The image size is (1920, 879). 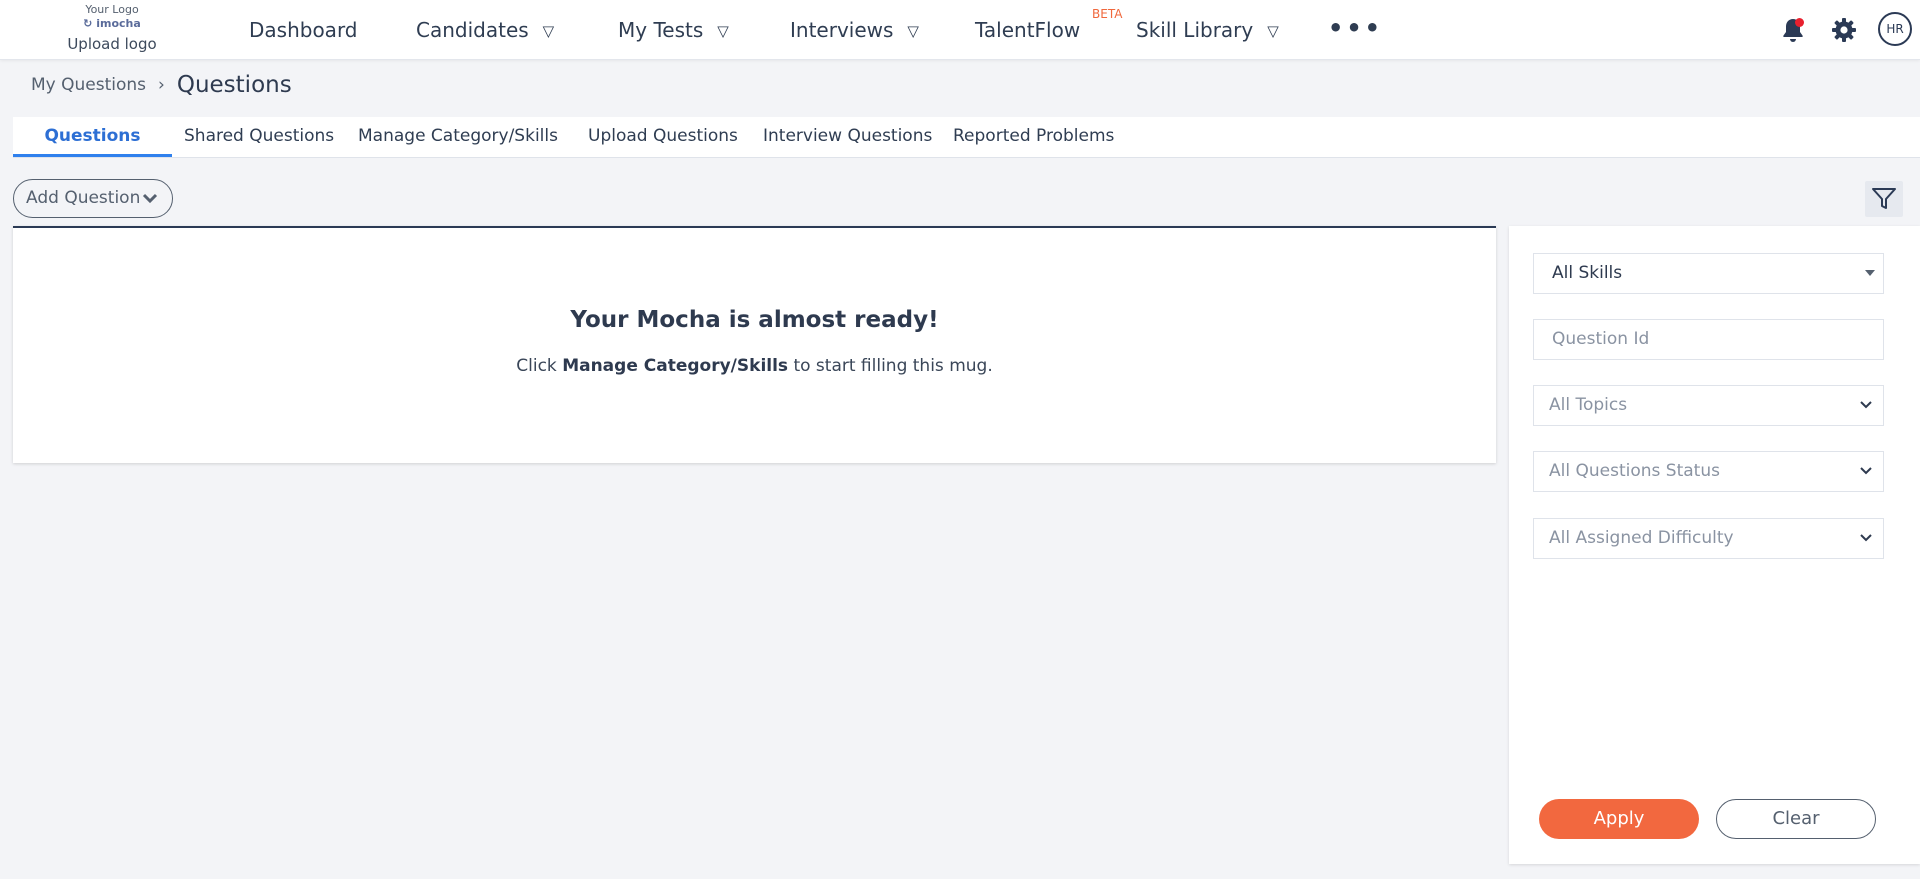 I want to click on upload-logo-link: Upload logo, so click(x=112, y=44).